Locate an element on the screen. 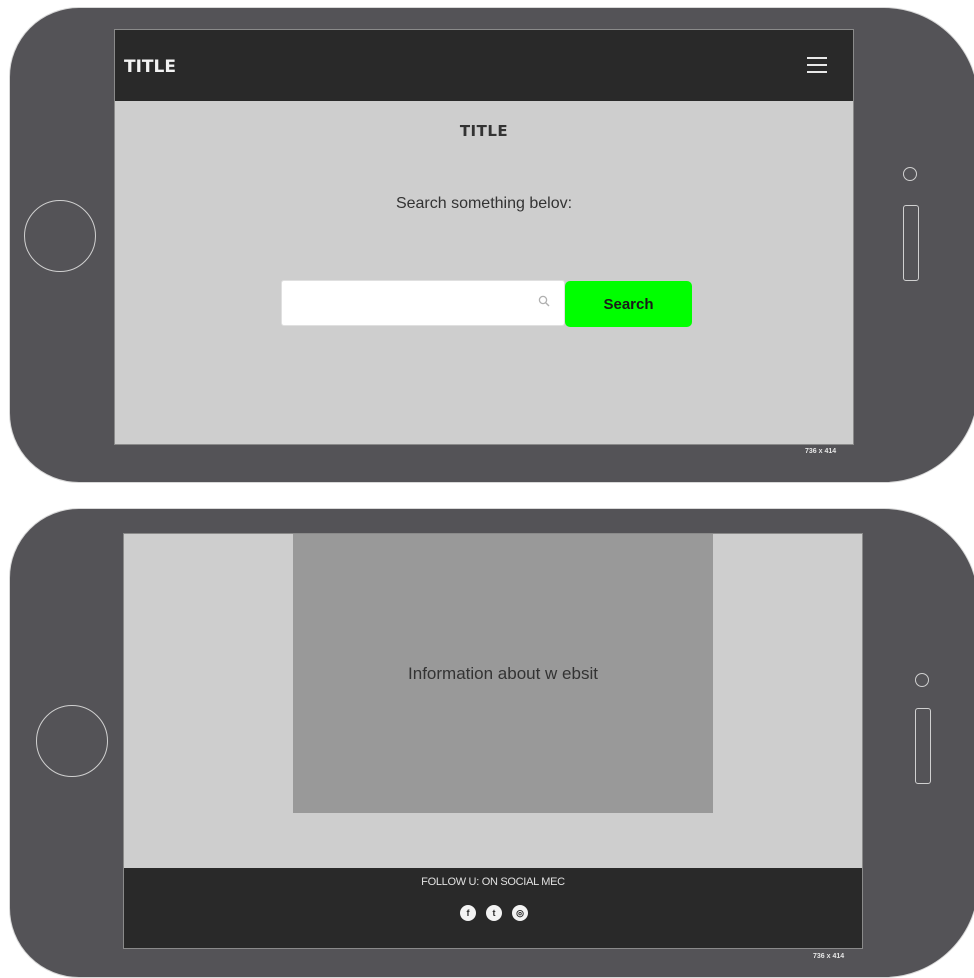 The image size is (974, 978). info-text: Information about w ebsit is located at coordinates (503, 673).